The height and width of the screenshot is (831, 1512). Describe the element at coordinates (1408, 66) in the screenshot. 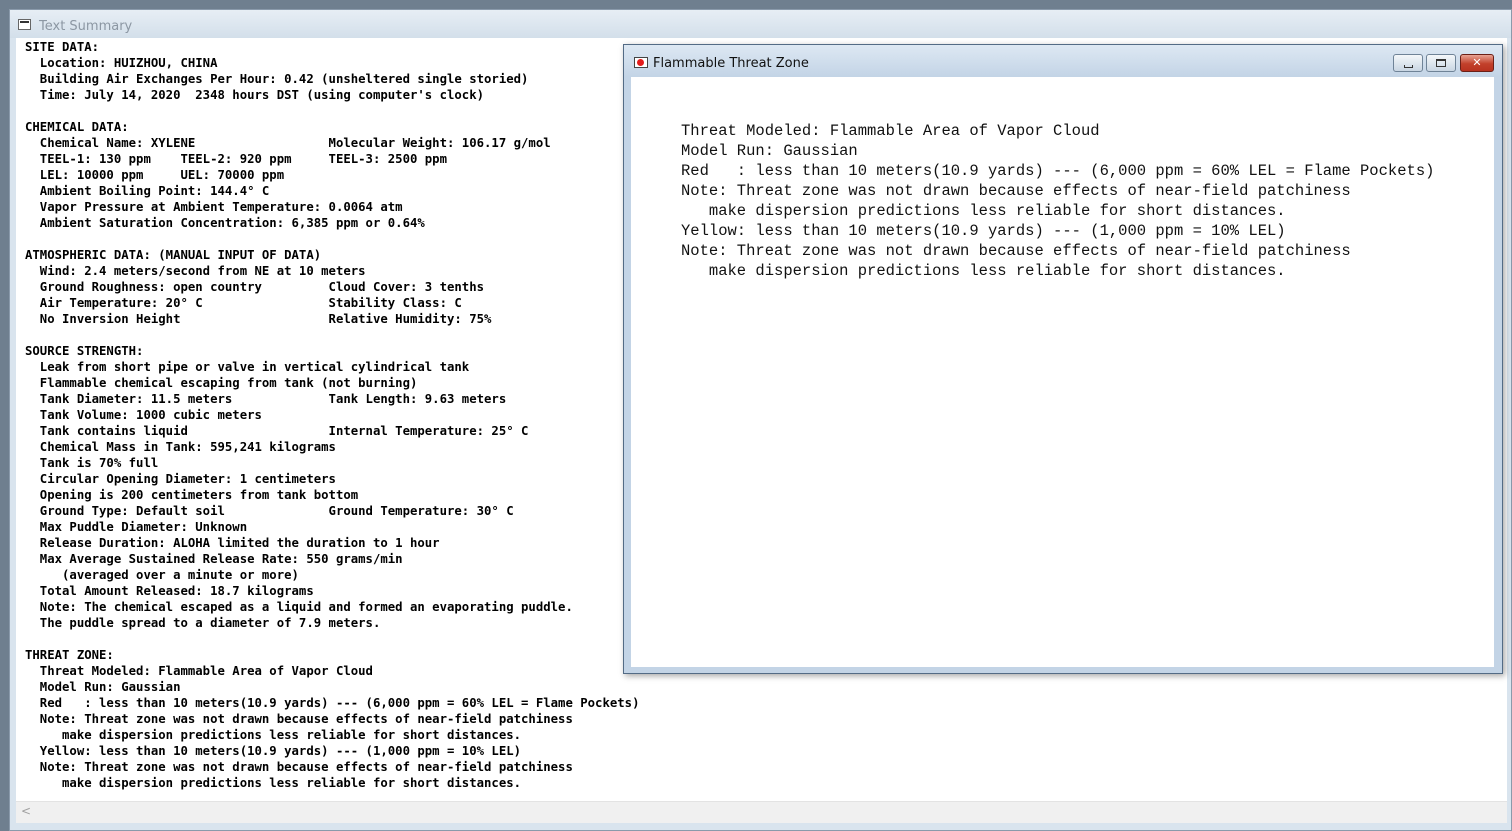

I see `minimize-icon` at that location.